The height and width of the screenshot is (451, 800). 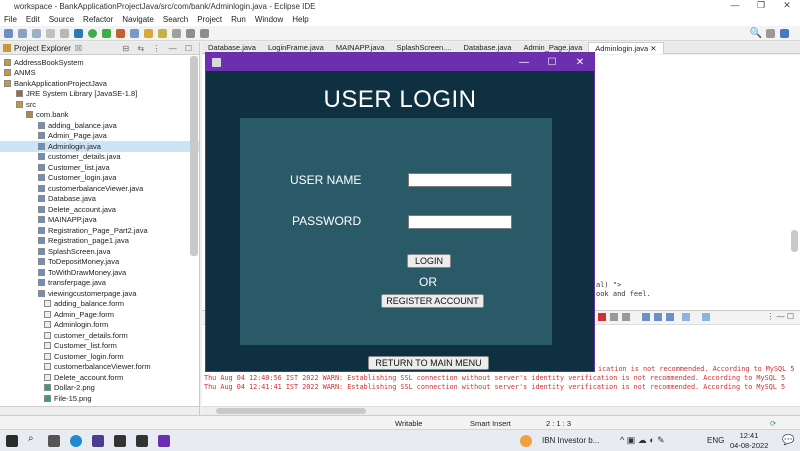 I want to click on tree-item: customer_details.form, so click(x=99, y=335).